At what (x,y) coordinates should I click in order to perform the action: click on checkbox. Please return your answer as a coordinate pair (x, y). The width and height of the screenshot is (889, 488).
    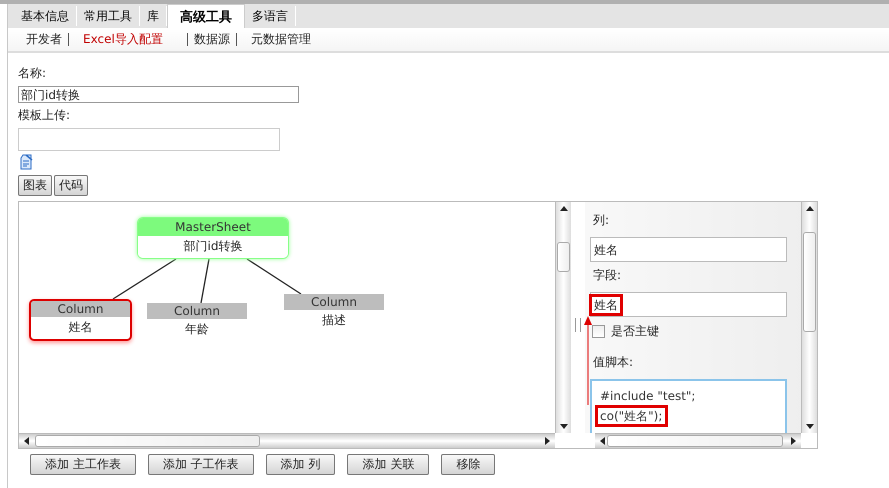
    Looking at the image, I should click on (598, 331).